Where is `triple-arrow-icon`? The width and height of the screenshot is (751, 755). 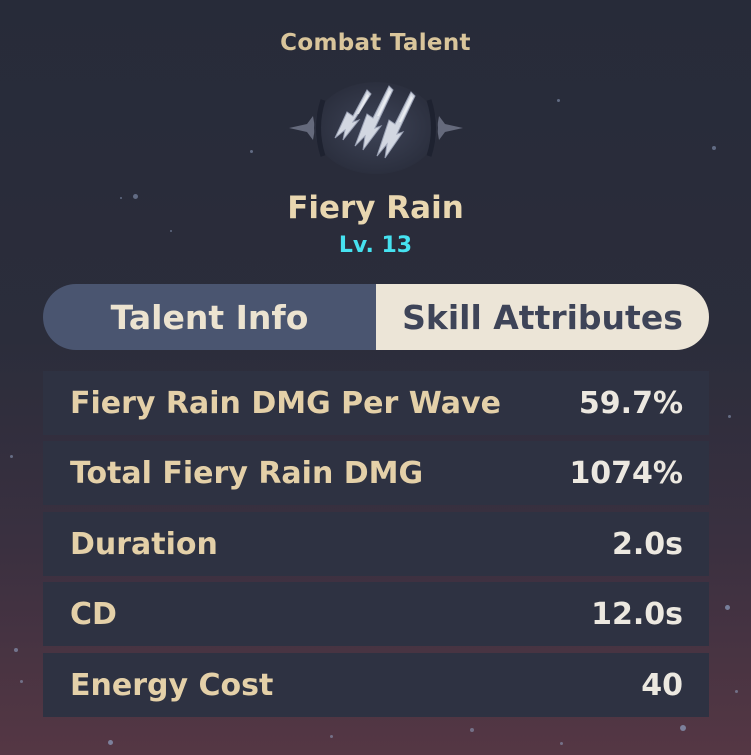
triple-arrow-icon is located at coordinates (376, 128).